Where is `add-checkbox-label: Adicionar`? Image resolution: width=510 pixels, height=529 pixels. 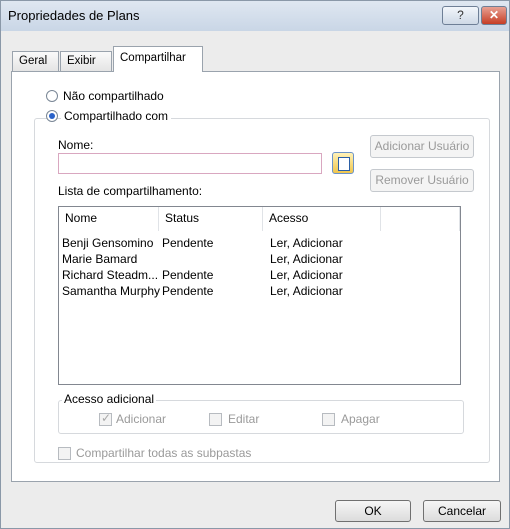 add-checkbox-label: Adicionar is located at coordinates (141, 419).